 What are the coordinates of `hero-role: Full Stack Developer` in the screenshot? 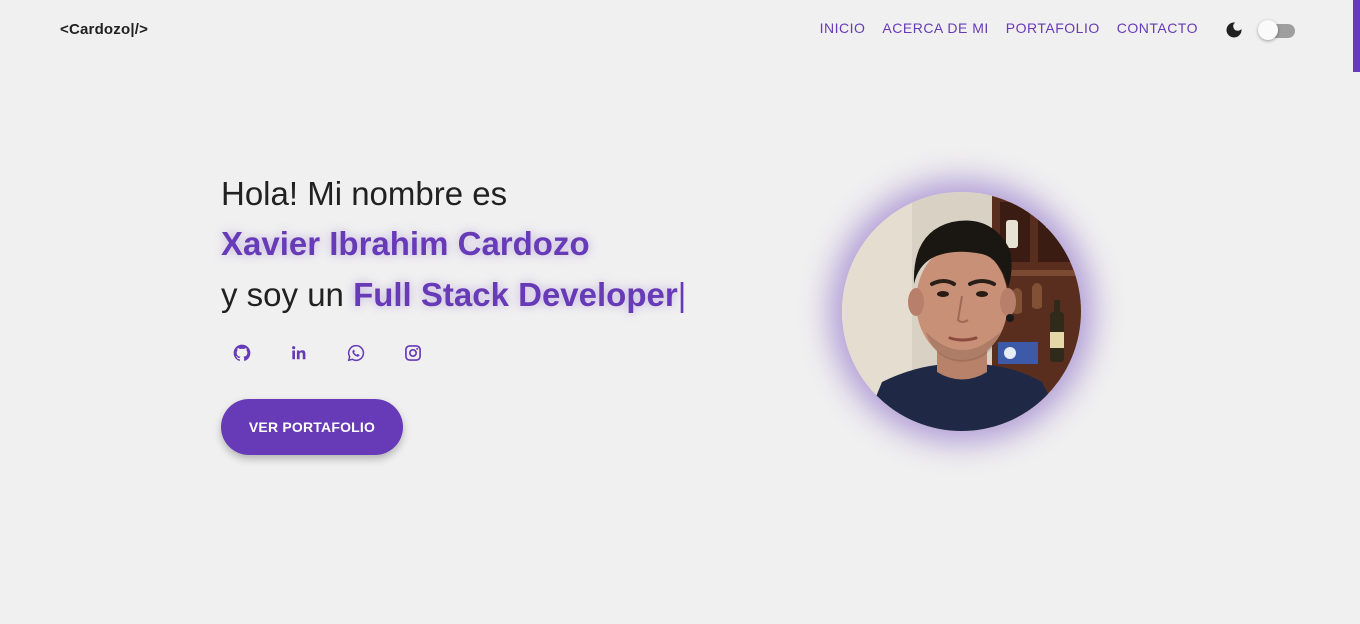 It's located at (515, 294).